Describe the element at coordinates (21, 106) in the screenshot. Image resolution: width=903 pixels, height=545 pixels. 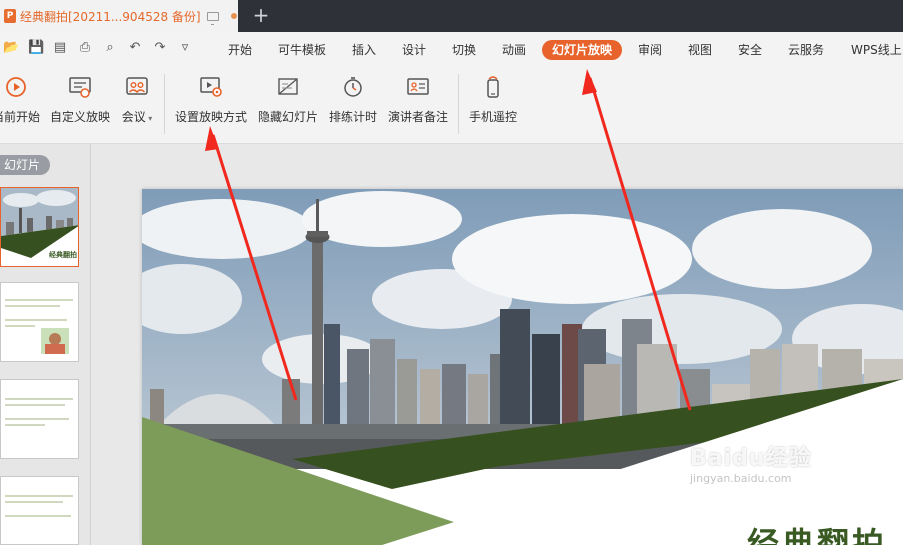
I see `from-current-slide-button: 当前开始` at that location.